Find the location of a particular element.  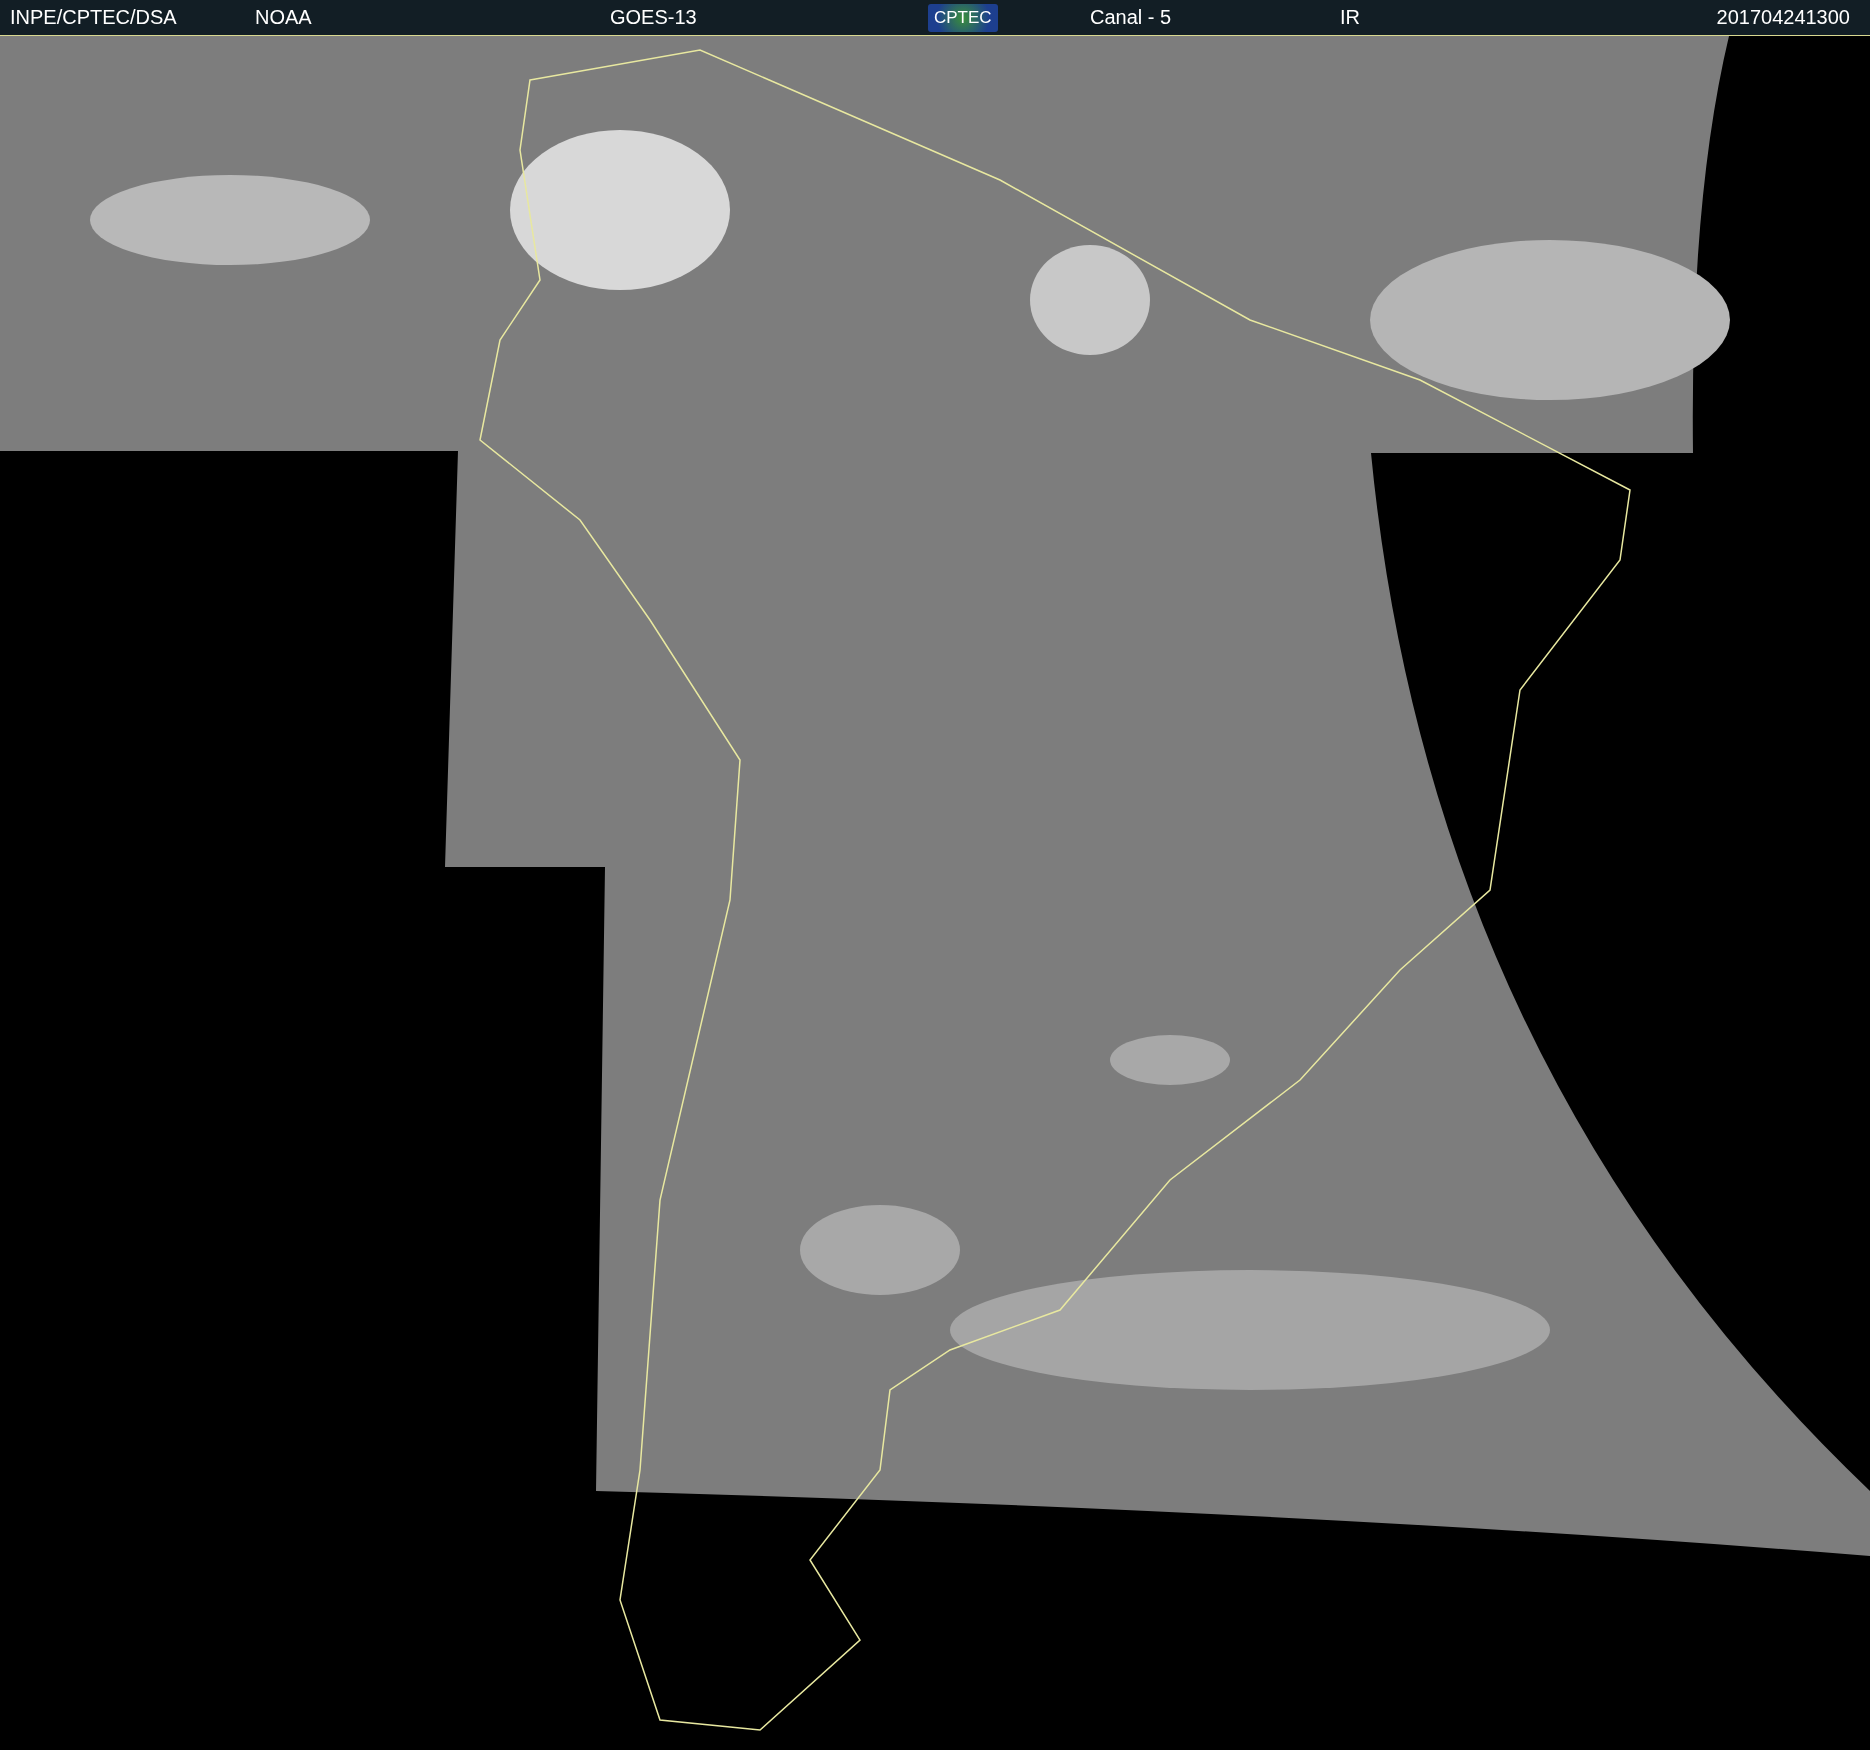

logo: CPTEC is located at coordinates (963, 17).